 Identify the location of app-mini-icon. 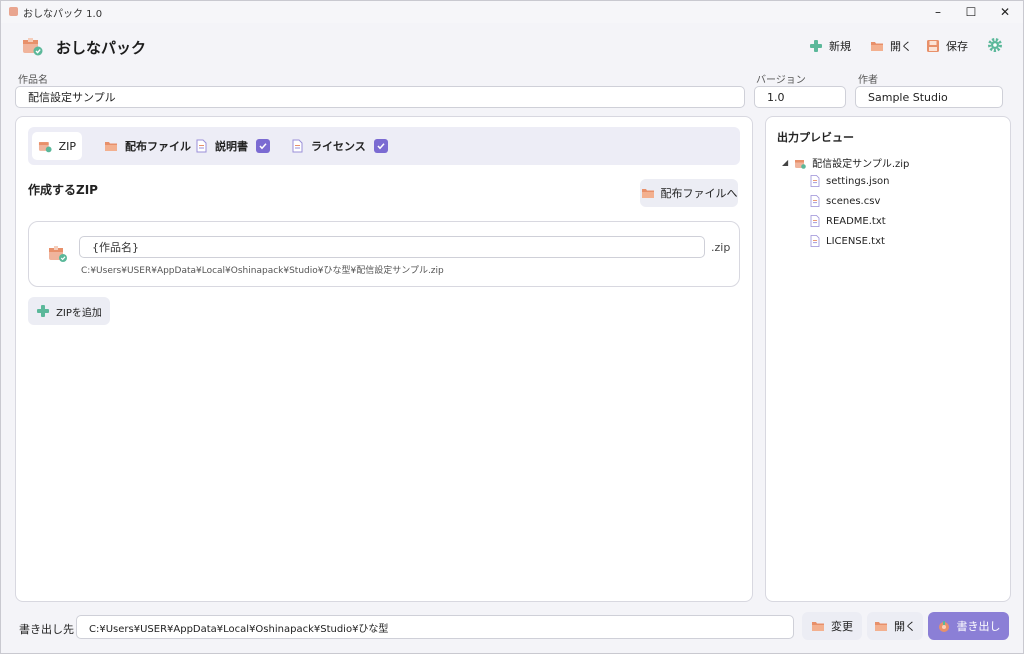
(13, 11).